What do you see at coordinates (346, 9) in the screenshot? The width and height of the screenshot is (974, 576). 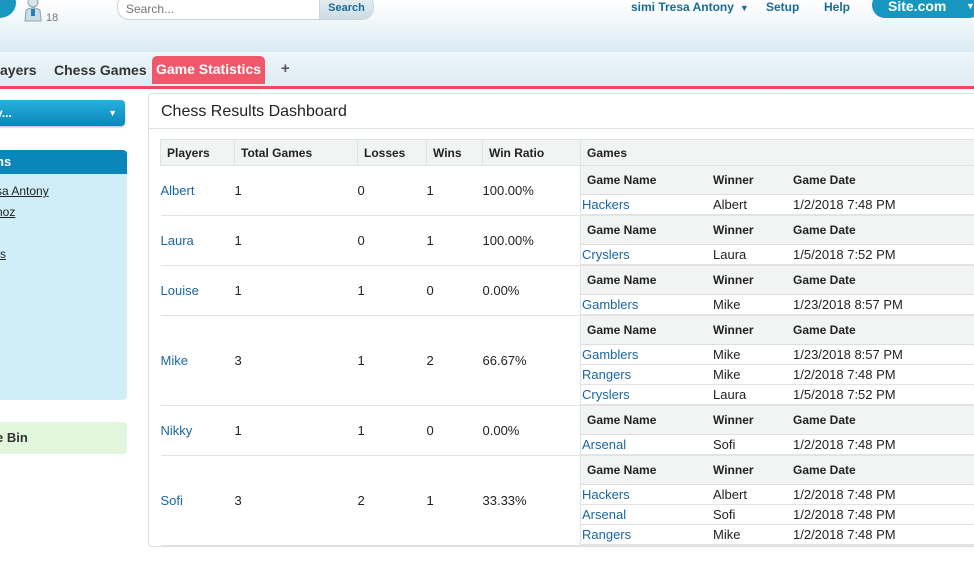 I see `search-button: Search` at bounding box center [346, 9].